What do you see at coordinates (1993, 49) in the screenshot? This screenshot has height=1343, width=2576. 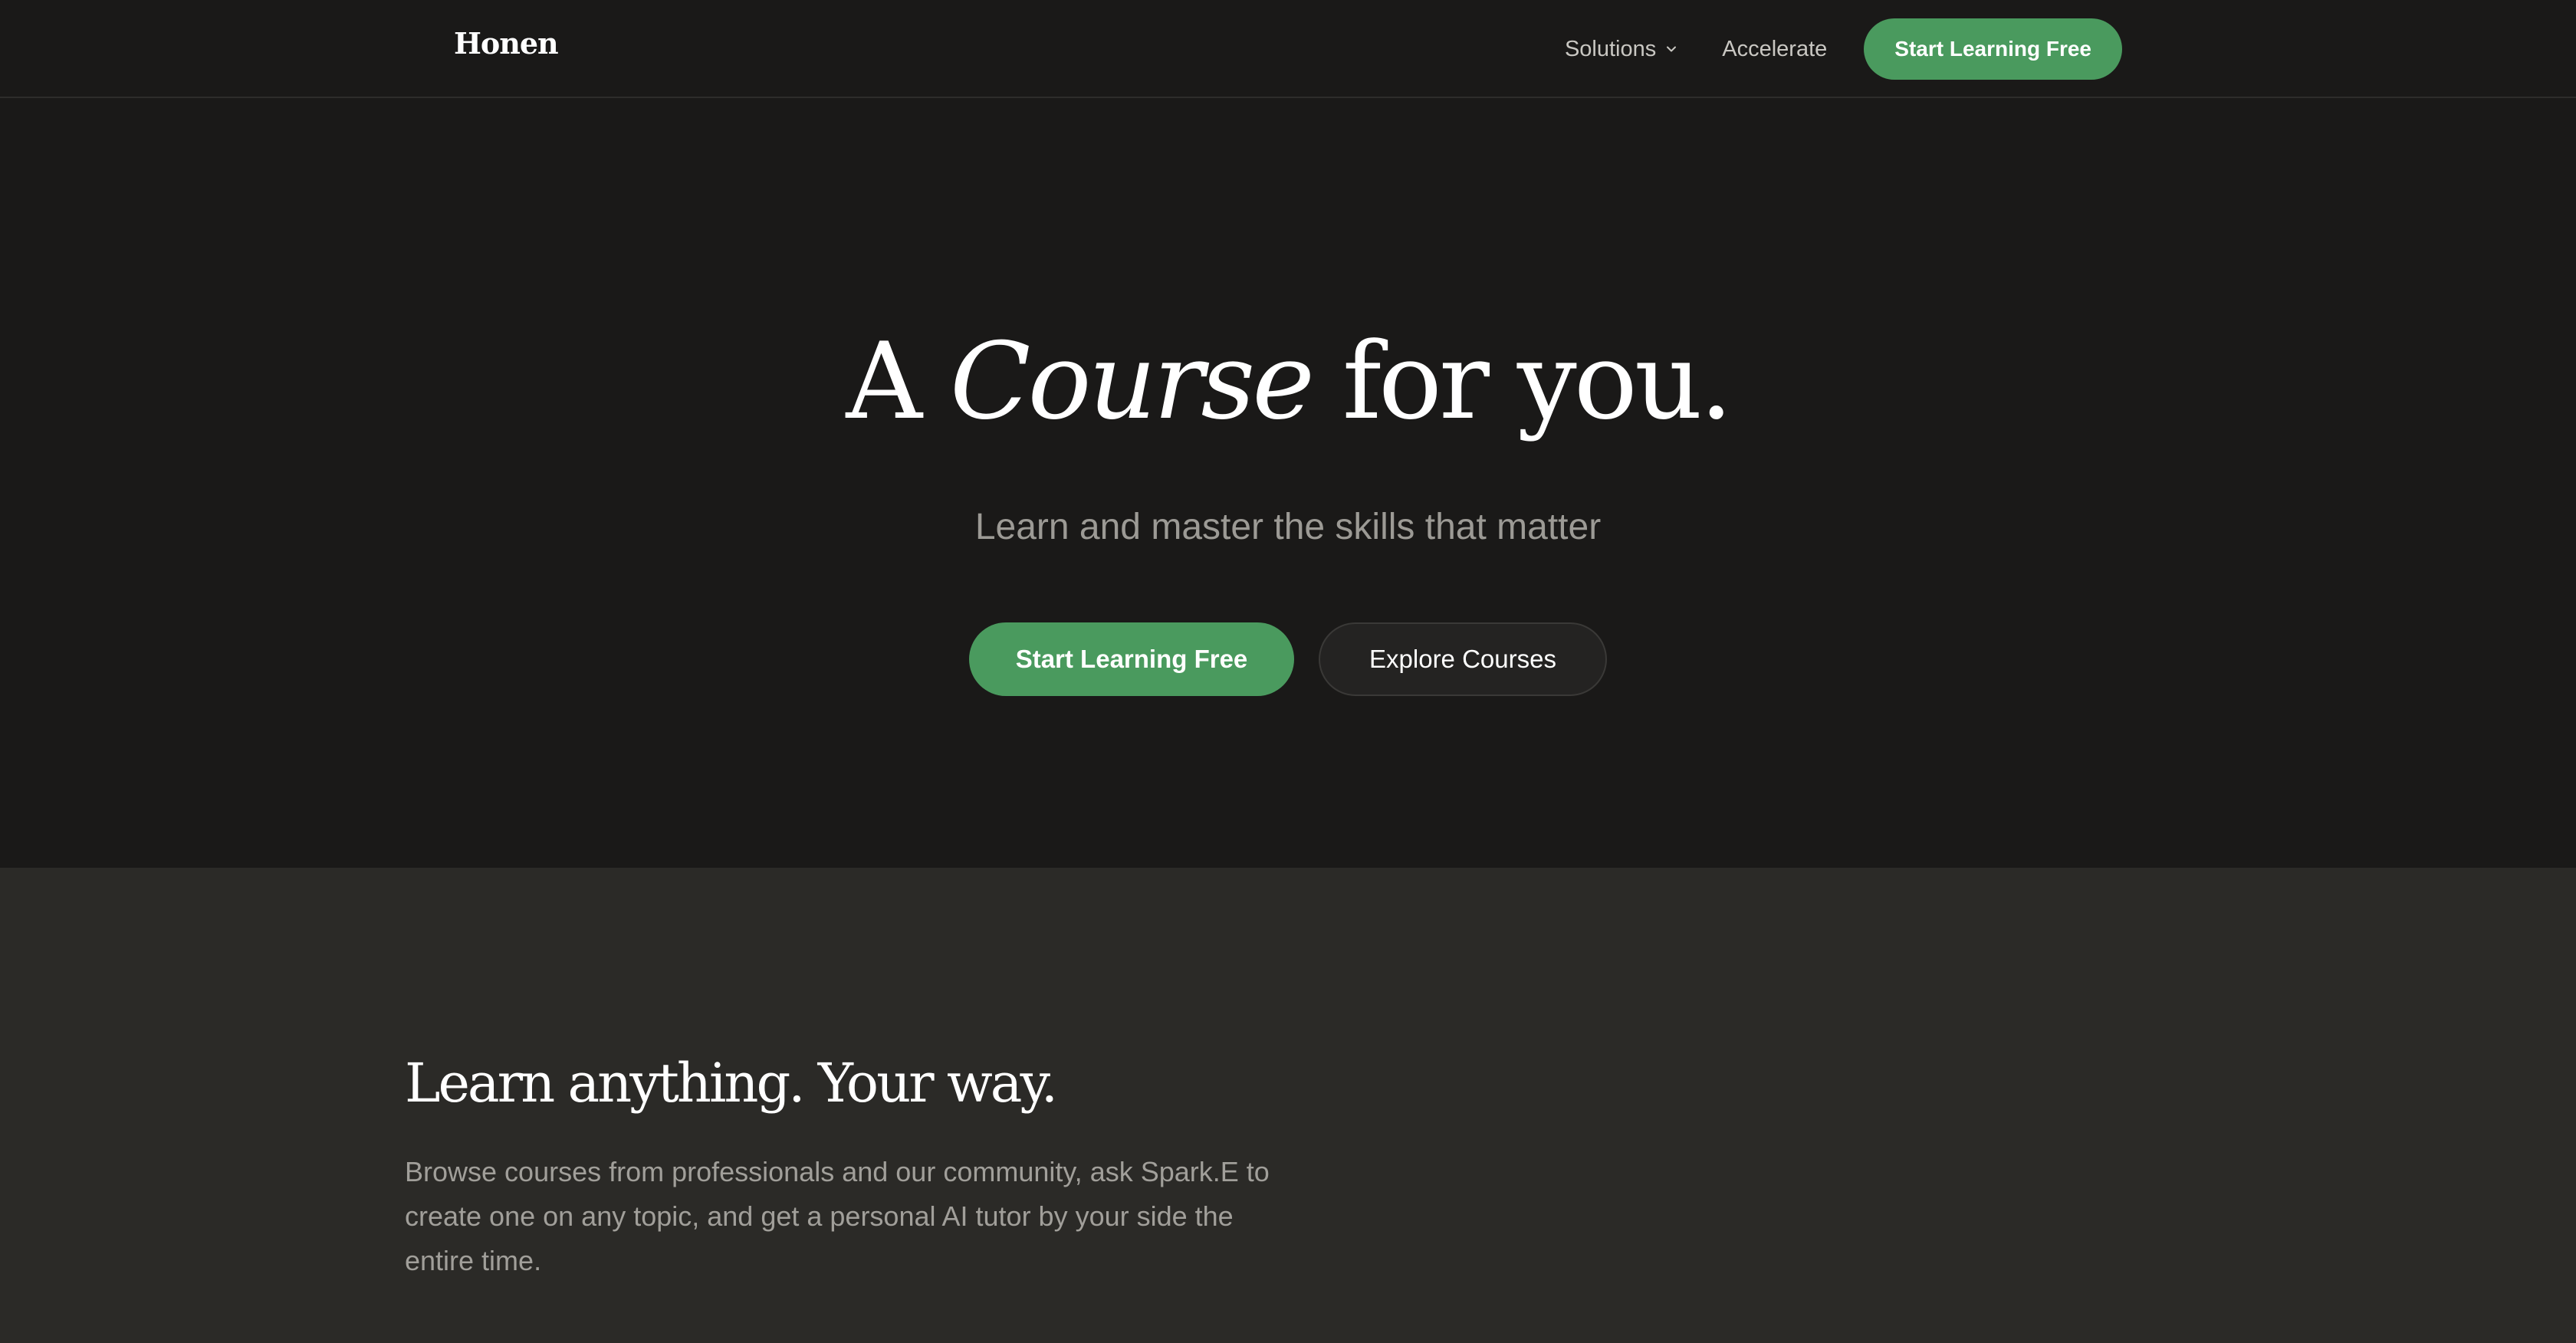 I see `nav-start-learning-button: Start Learning Free` at bounding box center [1993, 49].